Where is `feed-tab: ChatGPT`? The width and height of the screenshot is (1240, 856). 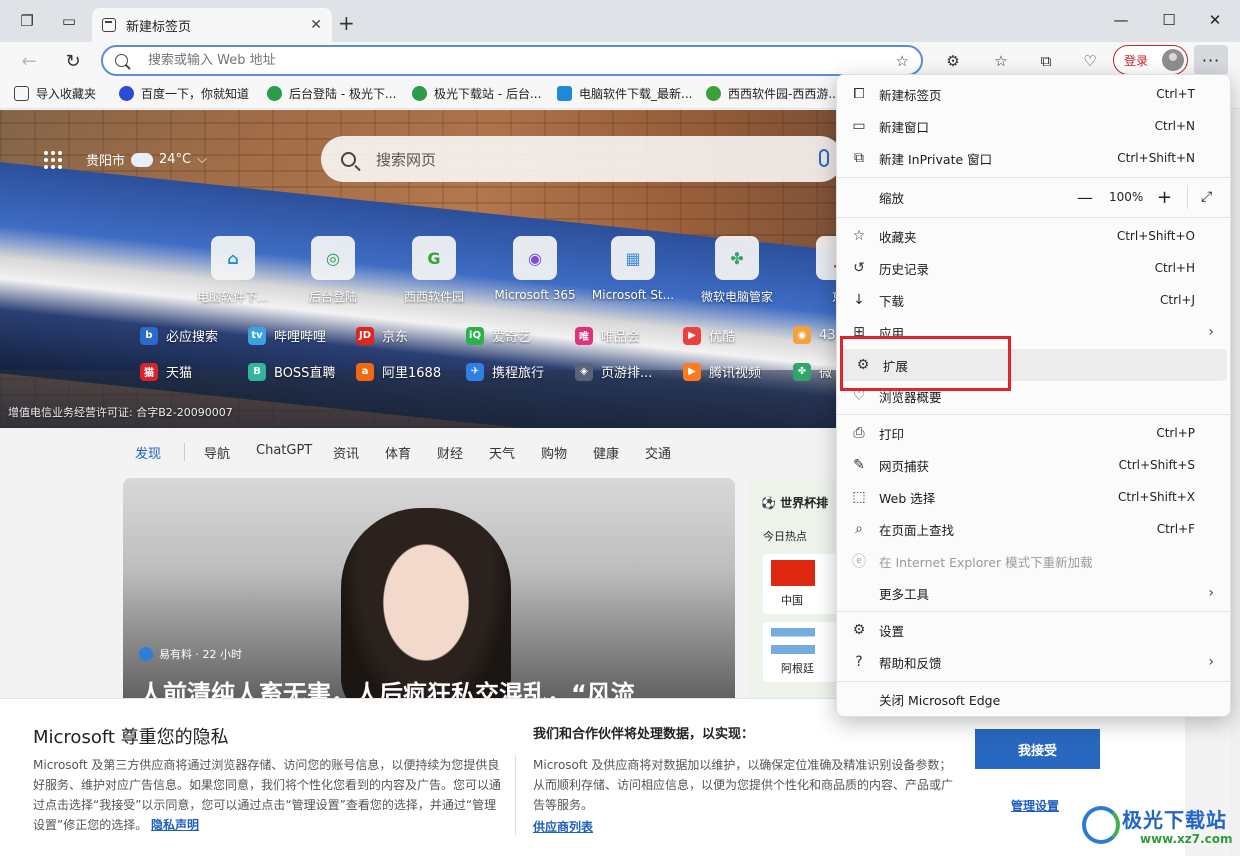 feed-tab: ChatGPT is located at coordinates (284, 450).